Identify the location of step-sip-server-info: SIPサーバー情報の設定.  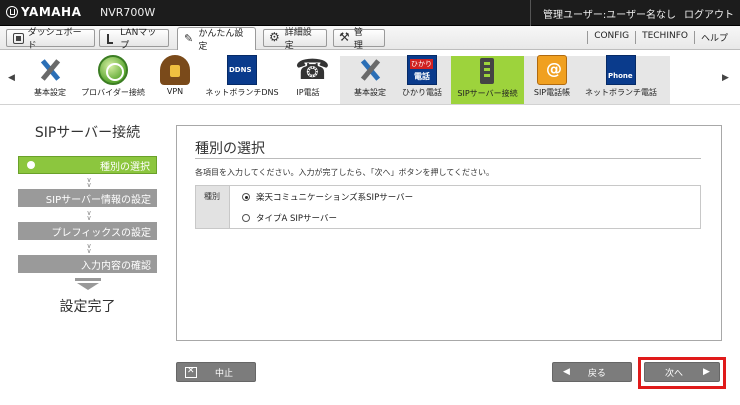
(87, 198).